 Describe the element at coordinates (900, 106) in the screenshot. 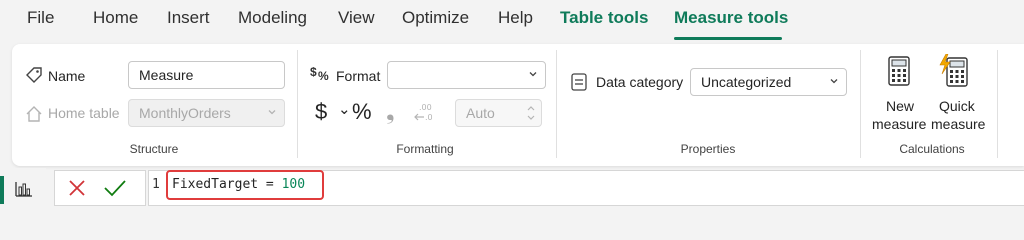

I see `new-measure-line1: New` at that location.